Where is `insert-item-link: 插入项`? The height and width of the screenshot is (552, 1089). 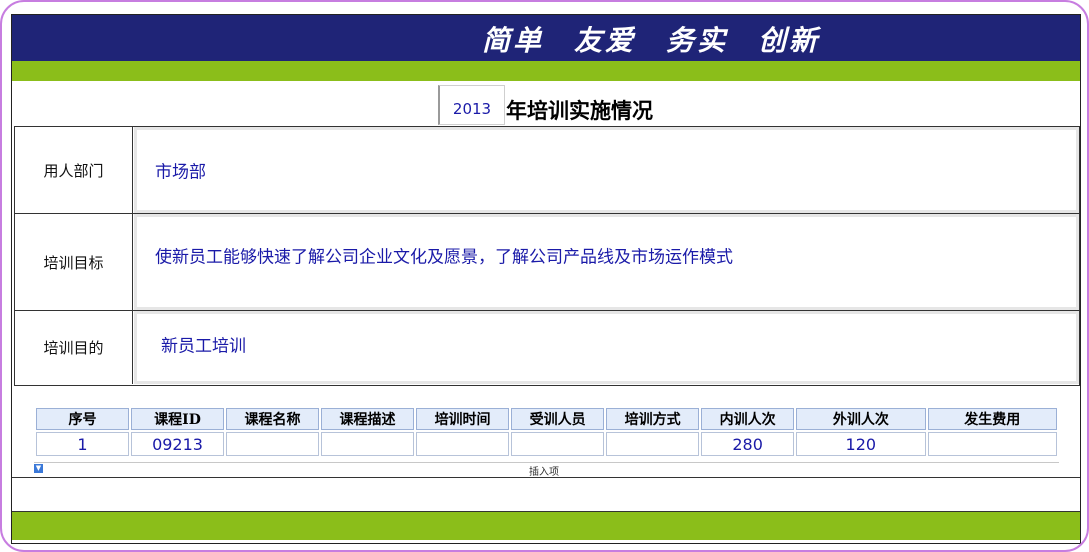
insert-item-link: 插入项 is located at coordinates (544, 470).